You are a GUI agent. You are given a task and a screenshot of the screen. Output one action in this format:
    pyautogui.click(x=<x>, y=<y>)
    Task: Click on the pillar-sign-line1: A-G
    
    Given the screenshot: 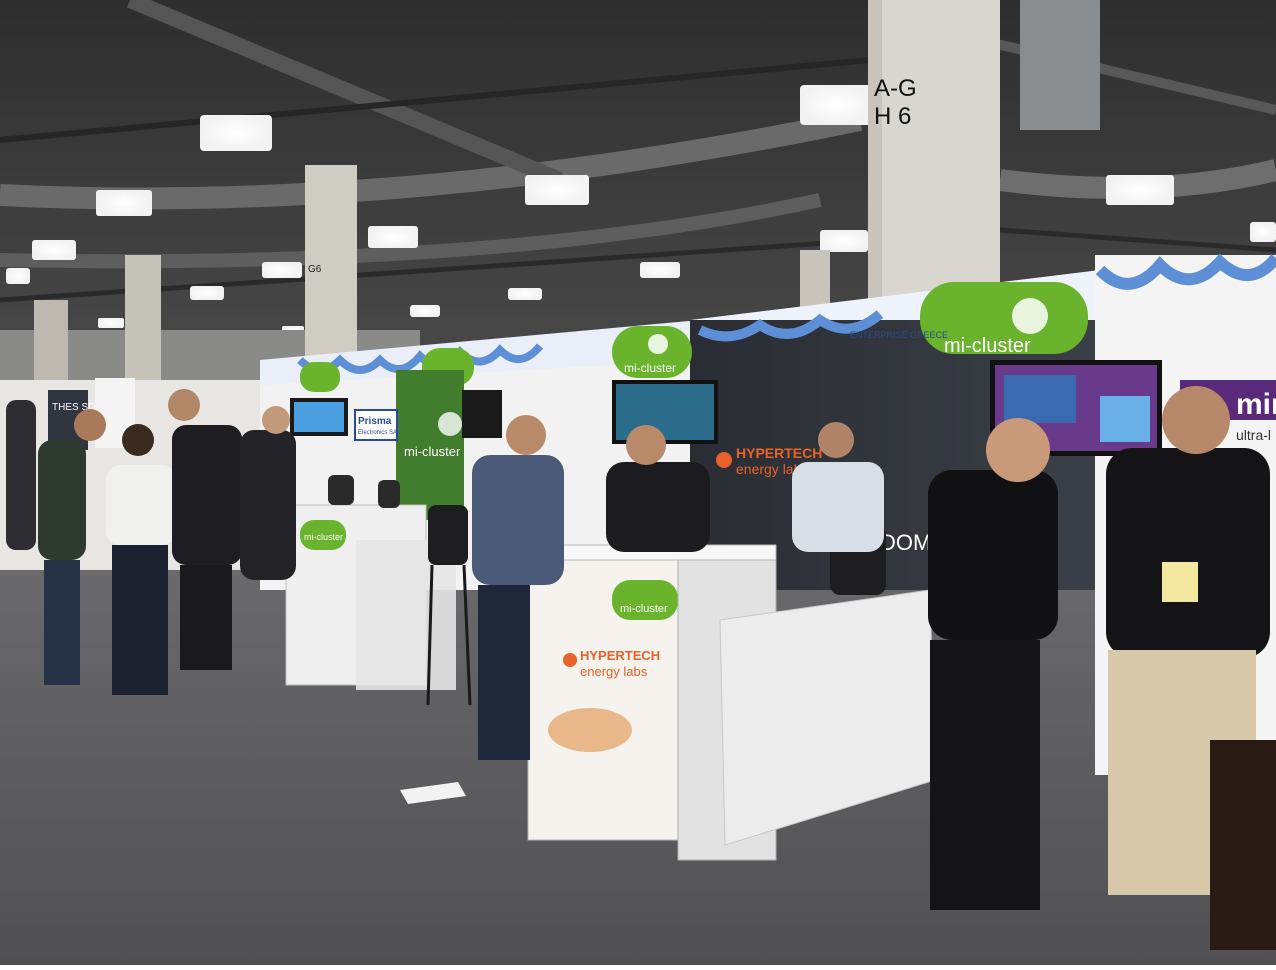 What is the action you would take?
    pyautogui.click(x=895, y=88)
    